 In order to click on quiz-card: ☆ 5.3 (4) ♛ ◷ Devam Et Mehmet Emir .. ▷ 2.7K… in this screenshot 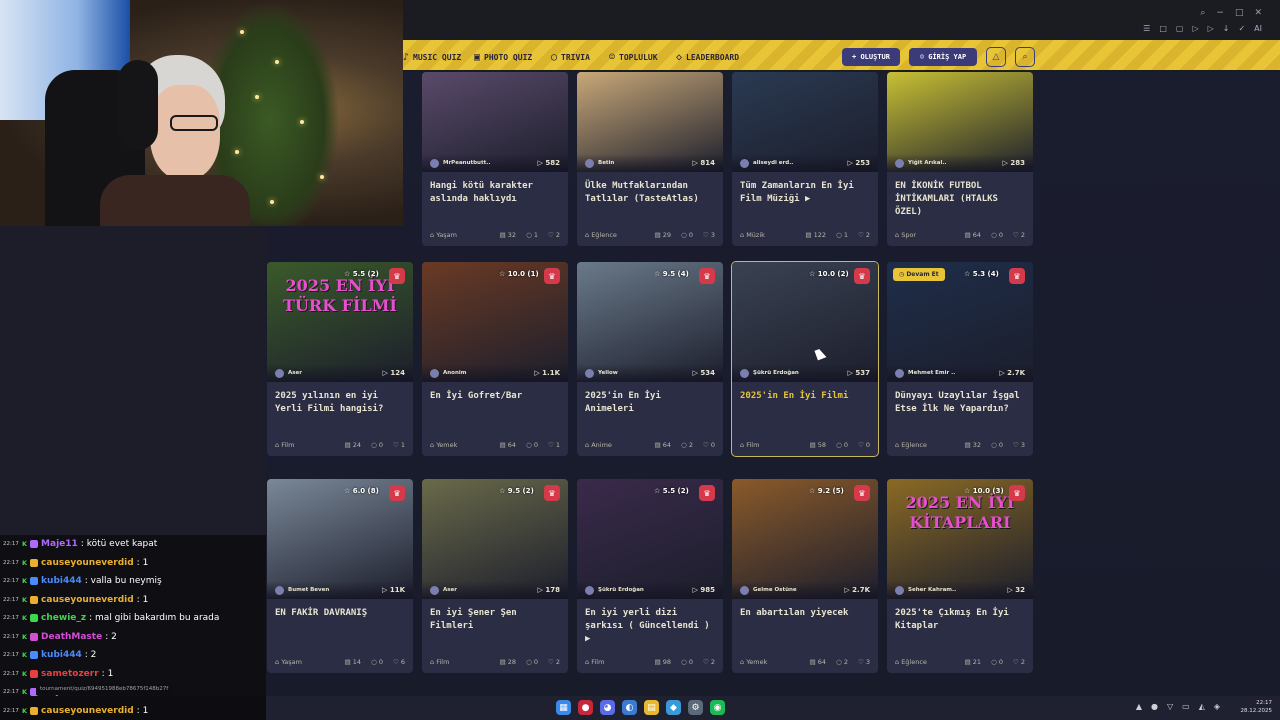, I will do `click(960, 359)`.